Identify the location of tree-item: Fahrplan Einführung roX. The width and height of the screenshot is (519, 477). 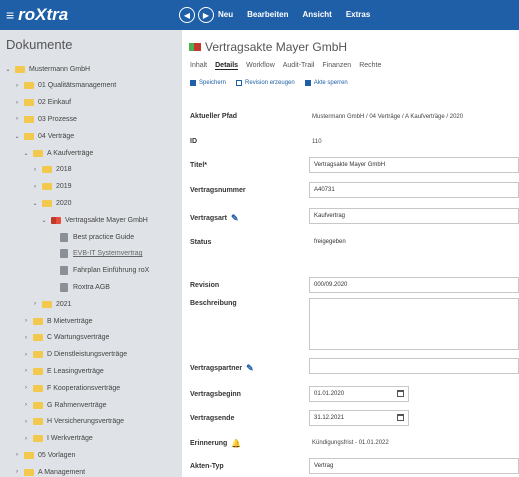
(74, 271).